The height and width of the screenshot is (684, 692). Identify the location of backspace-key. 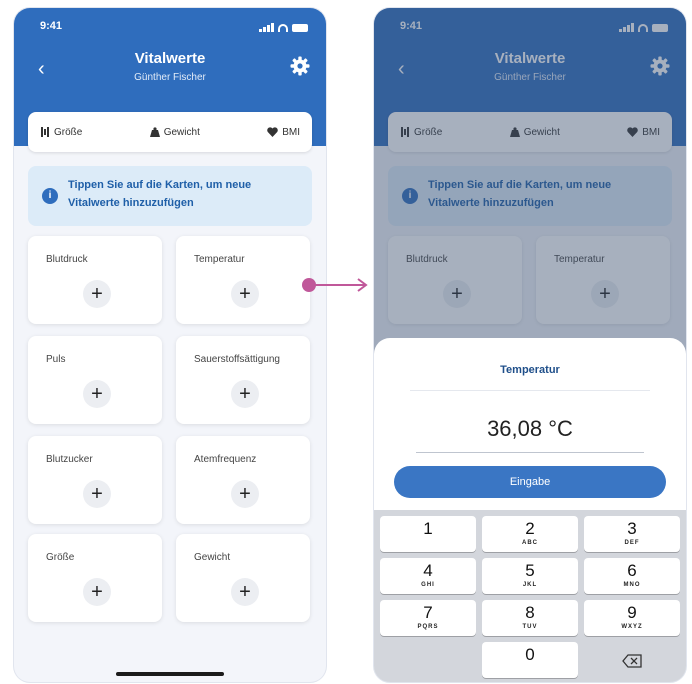
(632, 660).